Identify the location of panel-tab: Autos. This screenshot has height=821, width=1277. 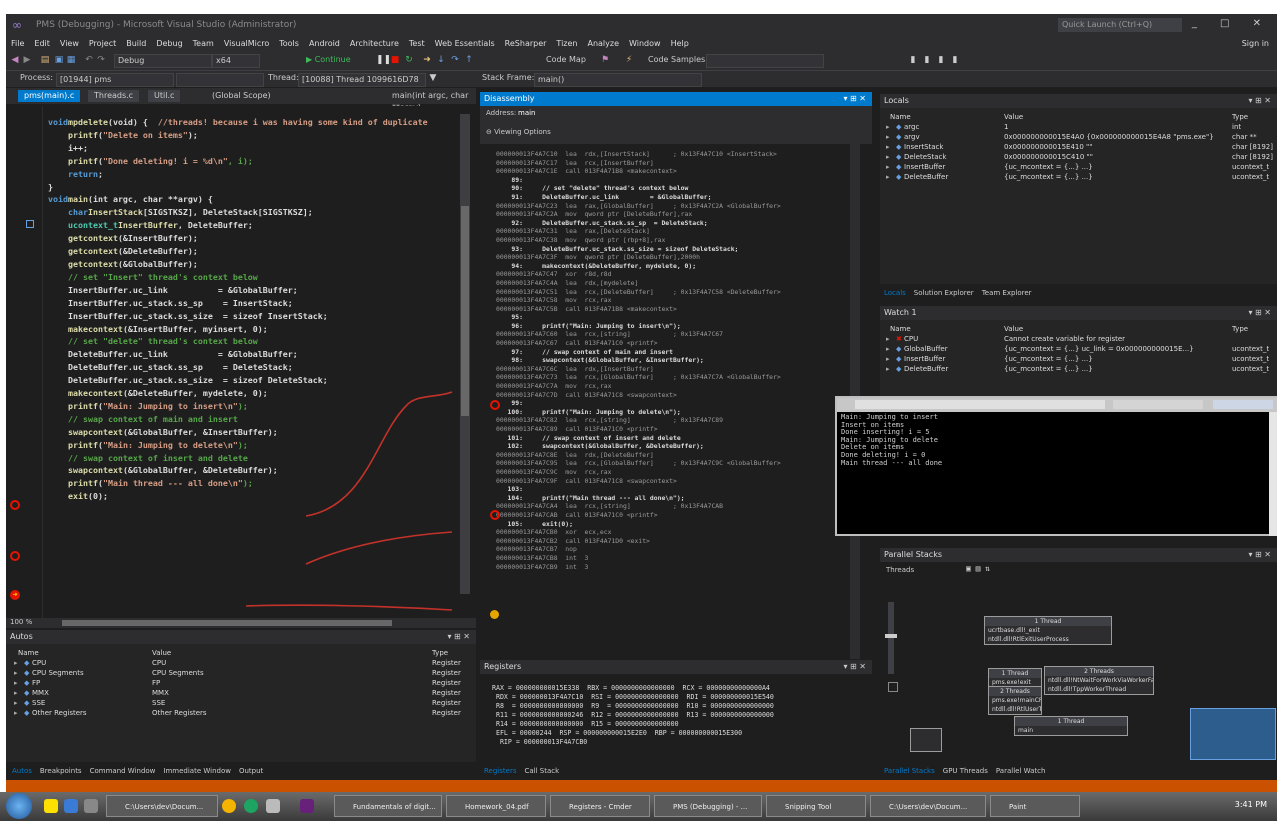
(22, 771).